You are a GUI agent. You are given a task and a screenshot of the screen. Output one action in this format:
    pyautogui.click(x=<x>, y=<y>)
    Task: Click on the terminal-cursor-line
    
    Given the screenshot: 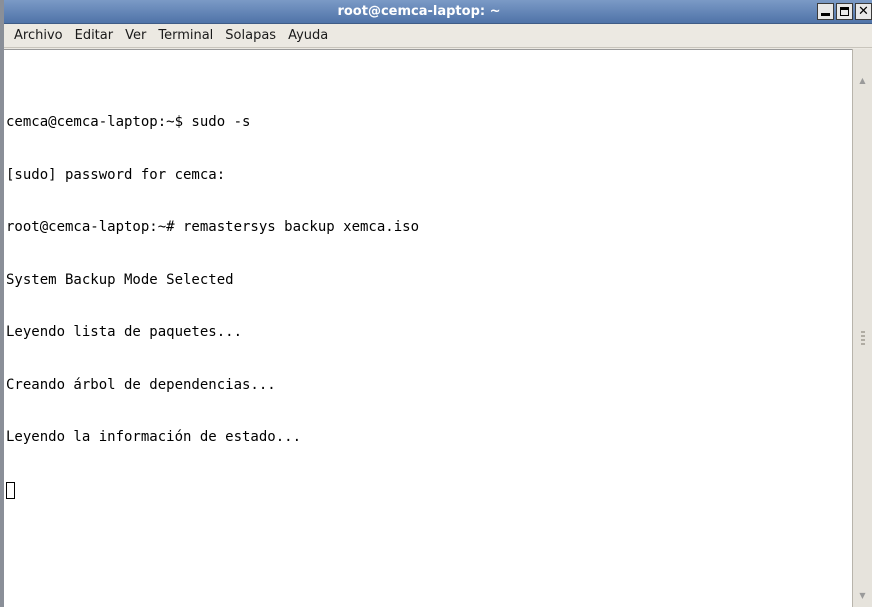 What is the action you would take?
    pyautogui.click(x=212, y=490)
    